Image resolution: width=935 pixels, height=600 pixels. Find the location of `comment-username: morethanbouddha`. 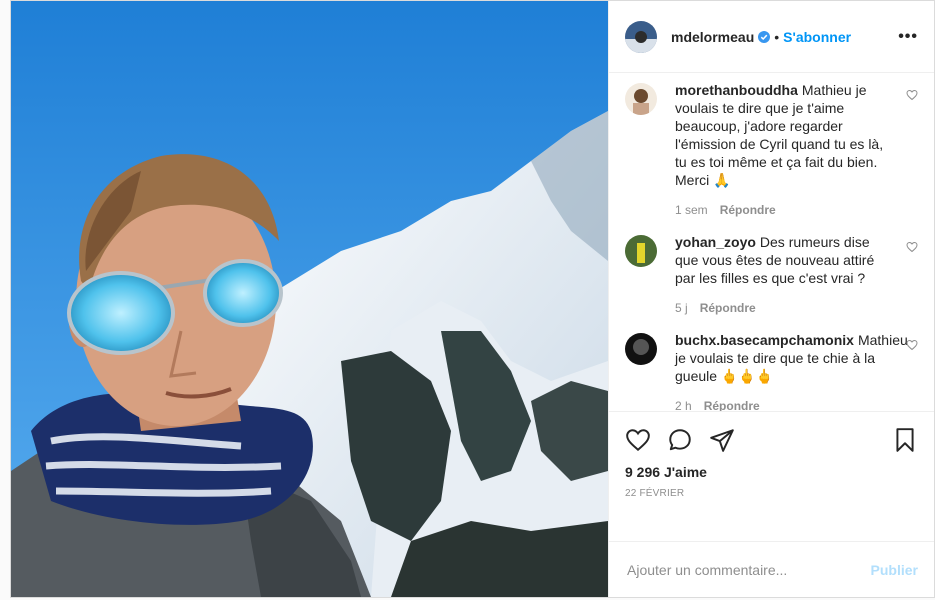

comment-username: morethanbouddha is located at coordinates (736, 90).